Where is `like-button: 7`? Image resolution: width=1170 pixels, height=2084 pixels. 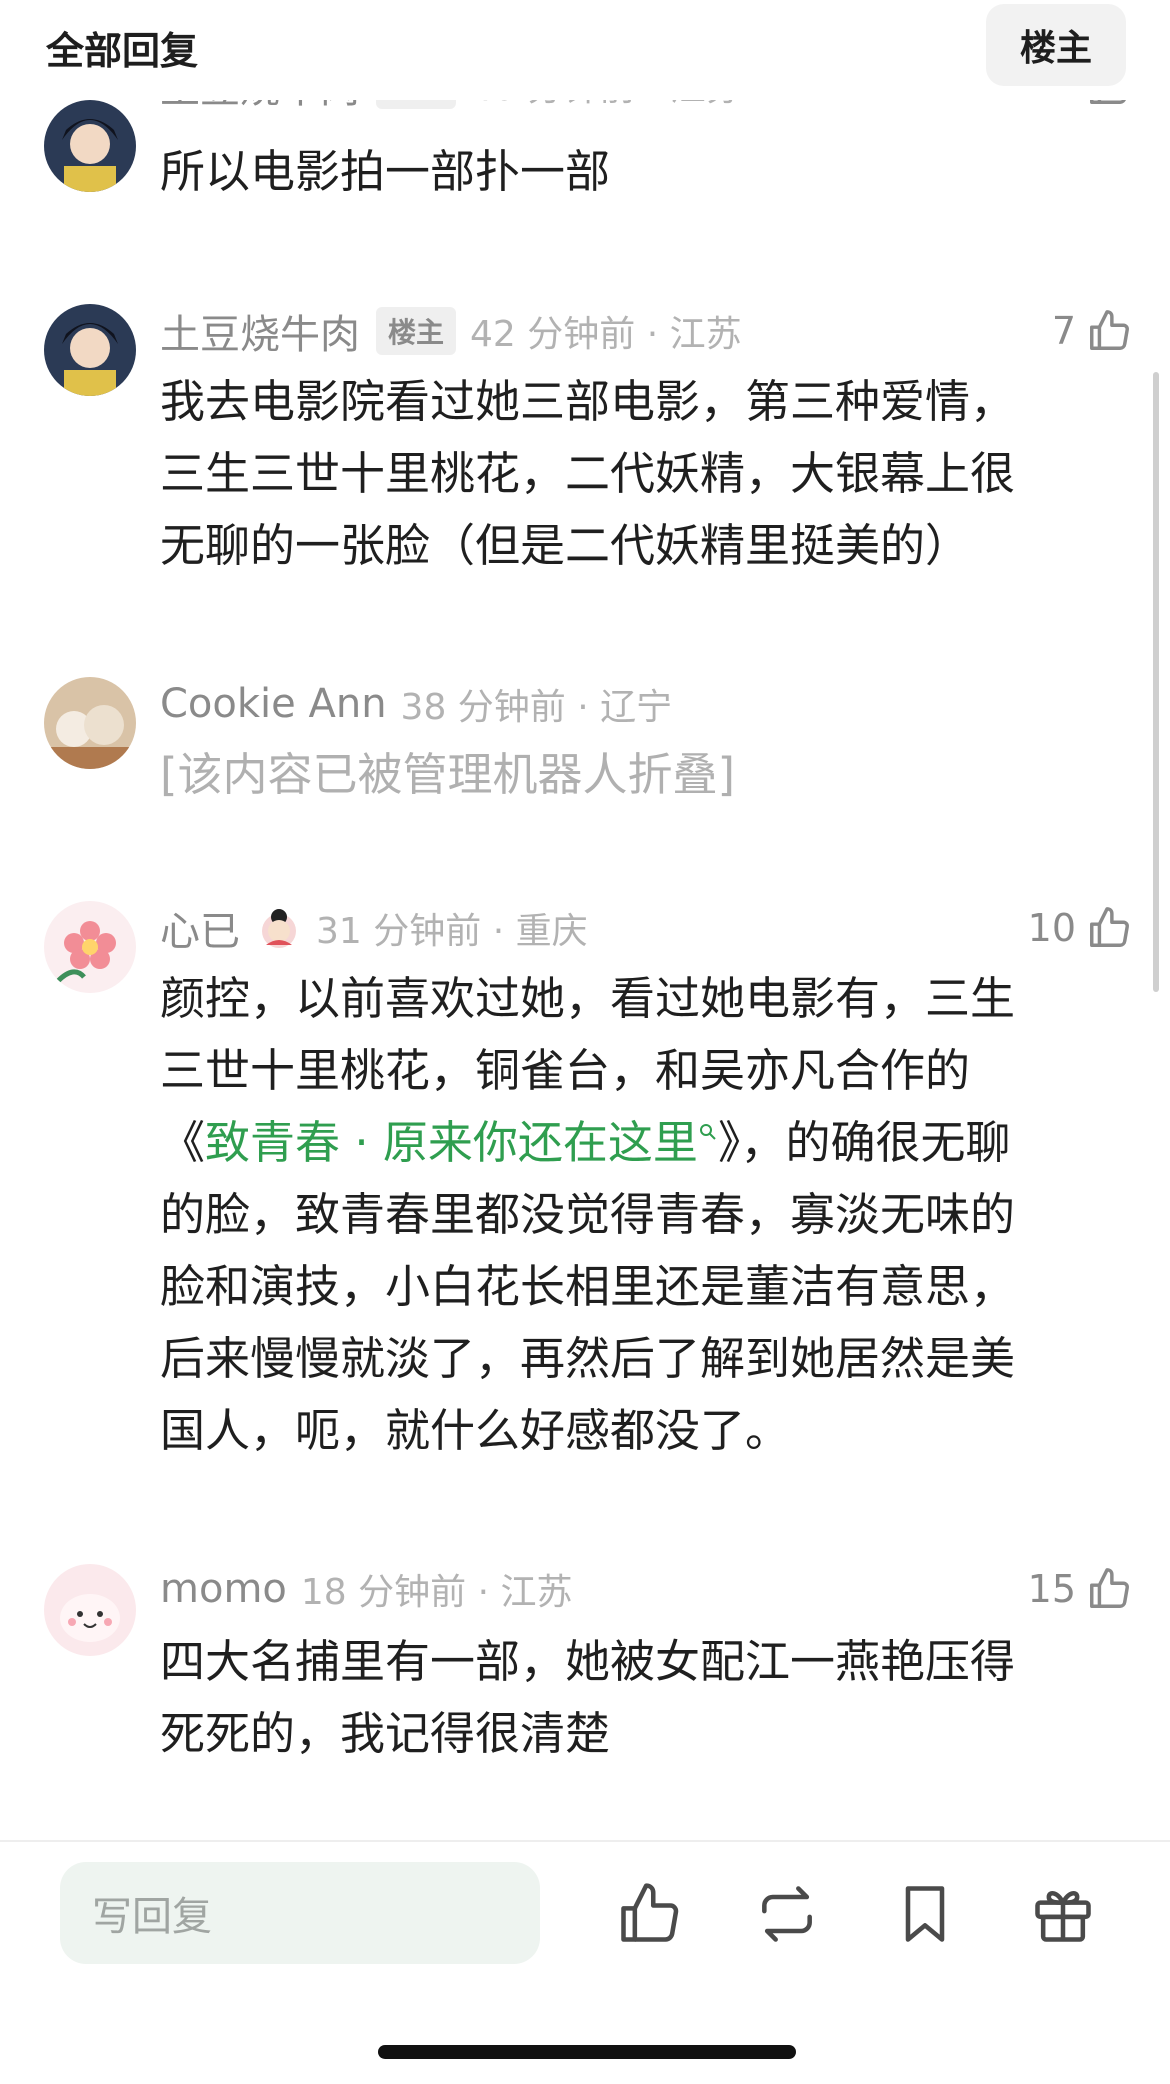
like-button: 7 is located at coordinates (1092, 331).